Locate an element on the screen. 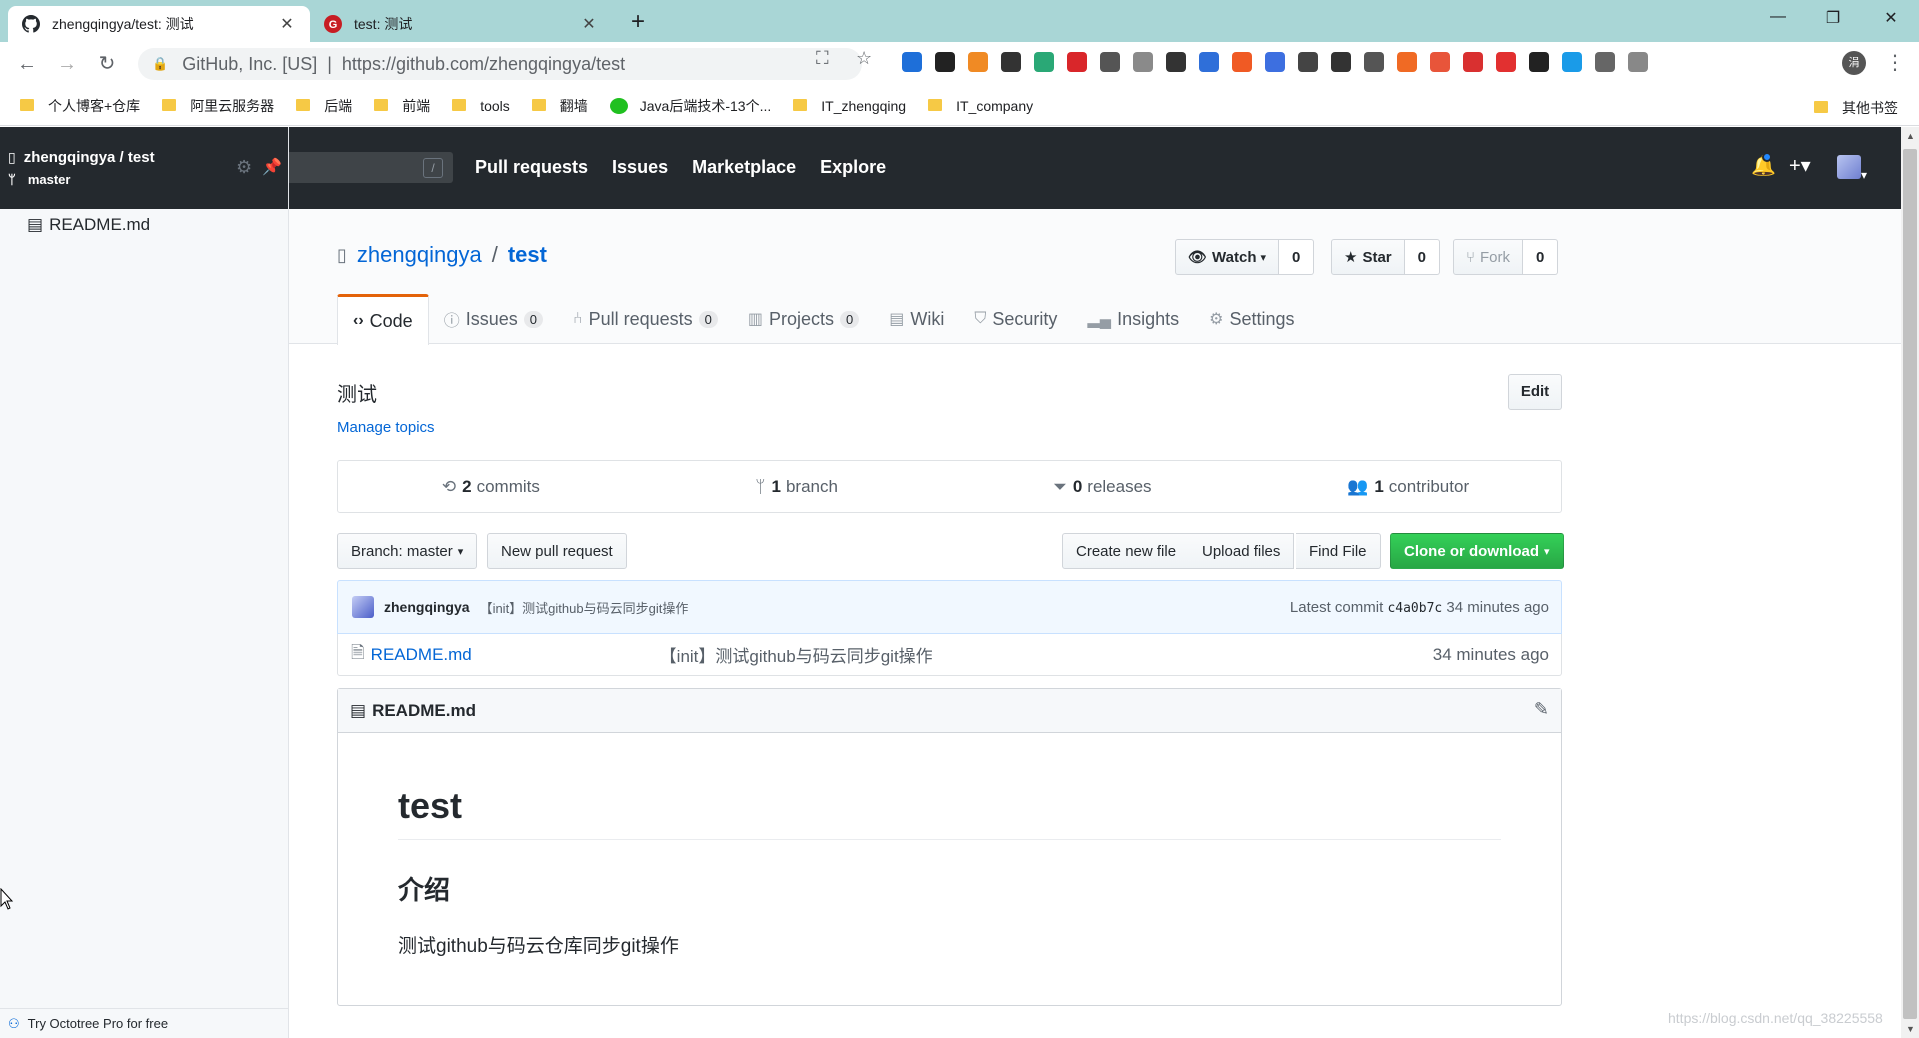 The image size is (1919, 1038). file-name-link: README.md is located at coordinates (515, 655).